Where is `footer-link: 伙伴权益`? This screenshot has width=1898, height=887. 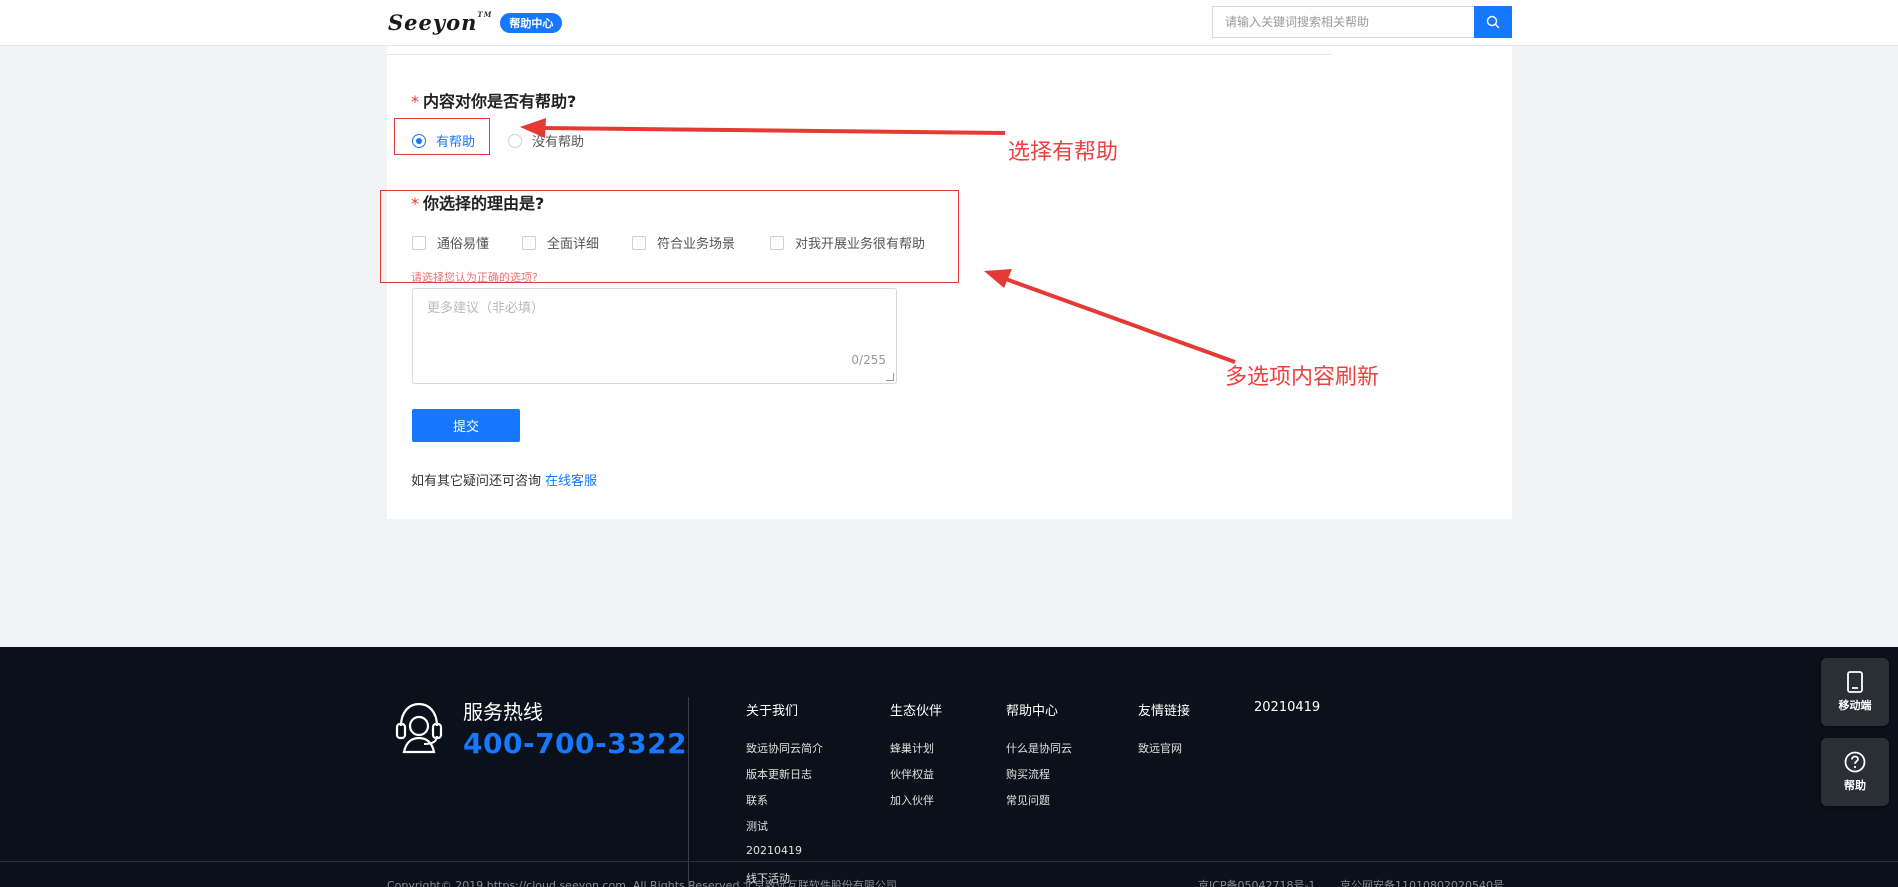 footer-link: 伙伴权益 is located at coordinates (912, 774).